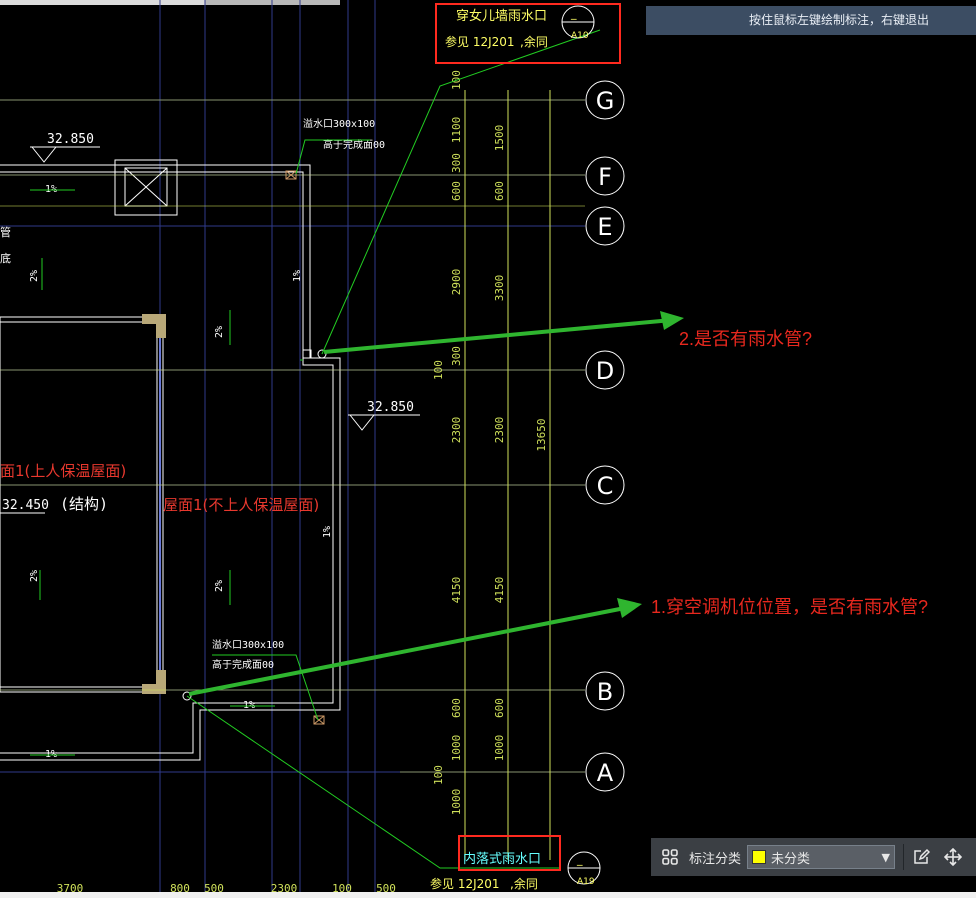  What do you see at coordinates (241, 505) in the screenshot?
I see `roof-label: 屋面1(不上人保温屋面)` at bounding box center [241, 505].